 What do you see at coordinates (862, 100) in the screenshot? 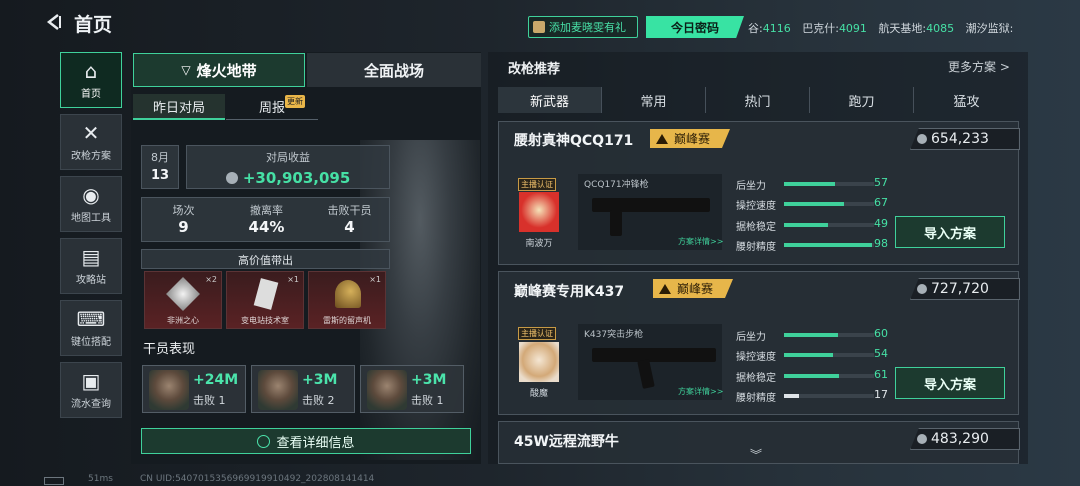
I see `tab-running: 跑刀` at bounding box center [862, 100].